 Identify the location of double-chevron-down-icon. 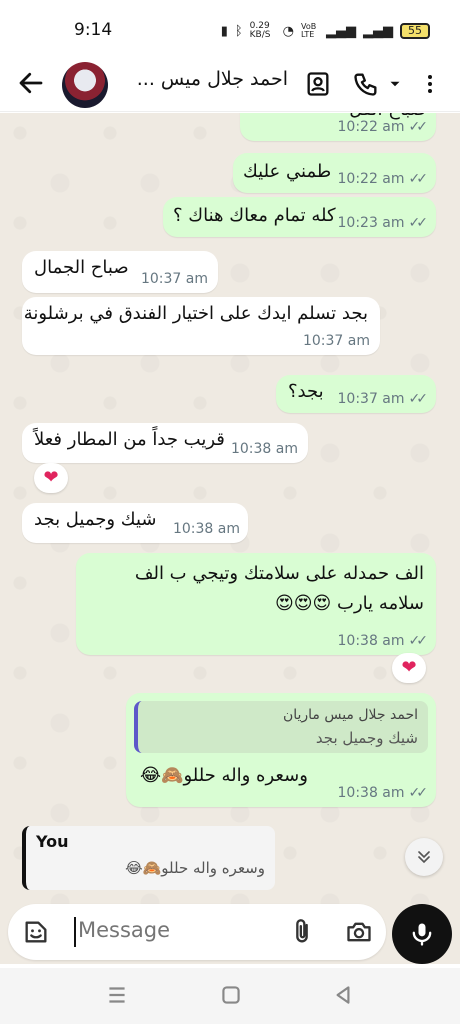
(424, 857).